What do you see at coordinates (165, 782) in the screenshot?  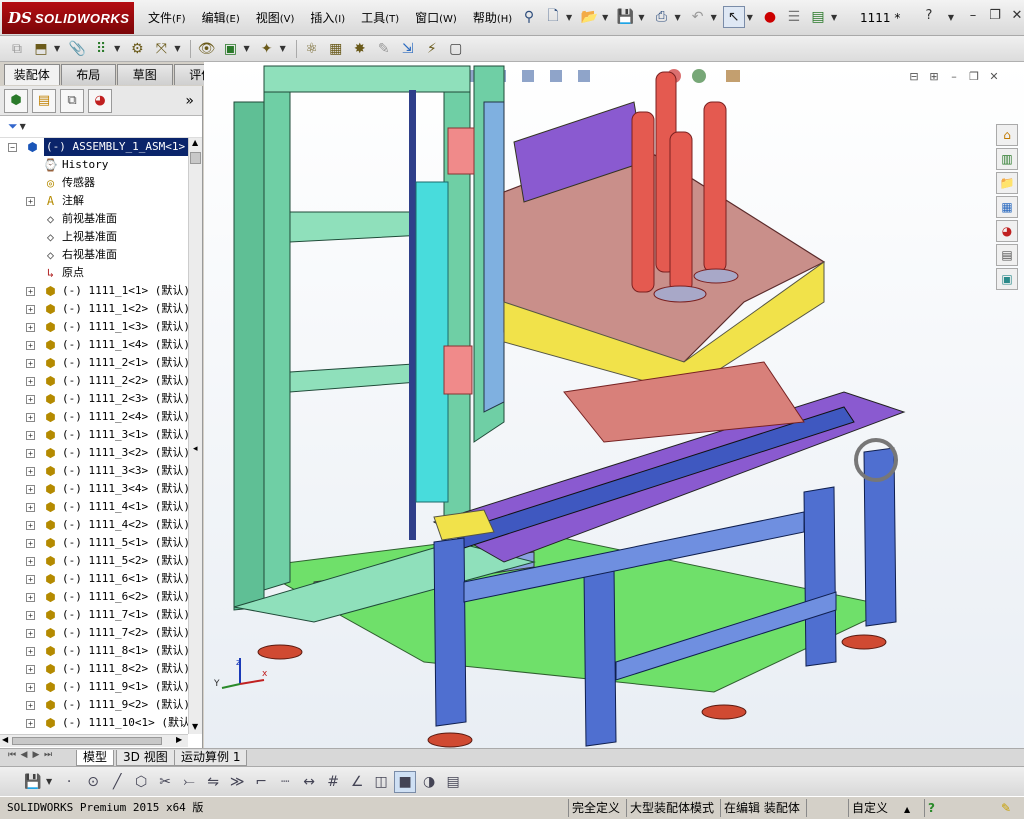 I see `trim-icon: ✂` at bounding box center [165, 782].